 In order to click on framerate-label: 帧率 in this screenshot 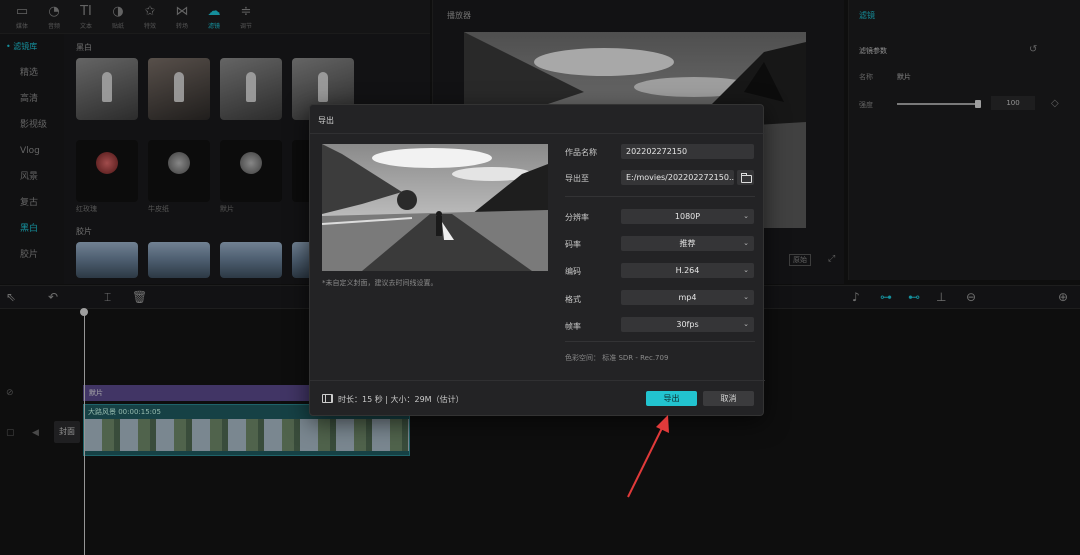, I will do `click(573, 326)`.